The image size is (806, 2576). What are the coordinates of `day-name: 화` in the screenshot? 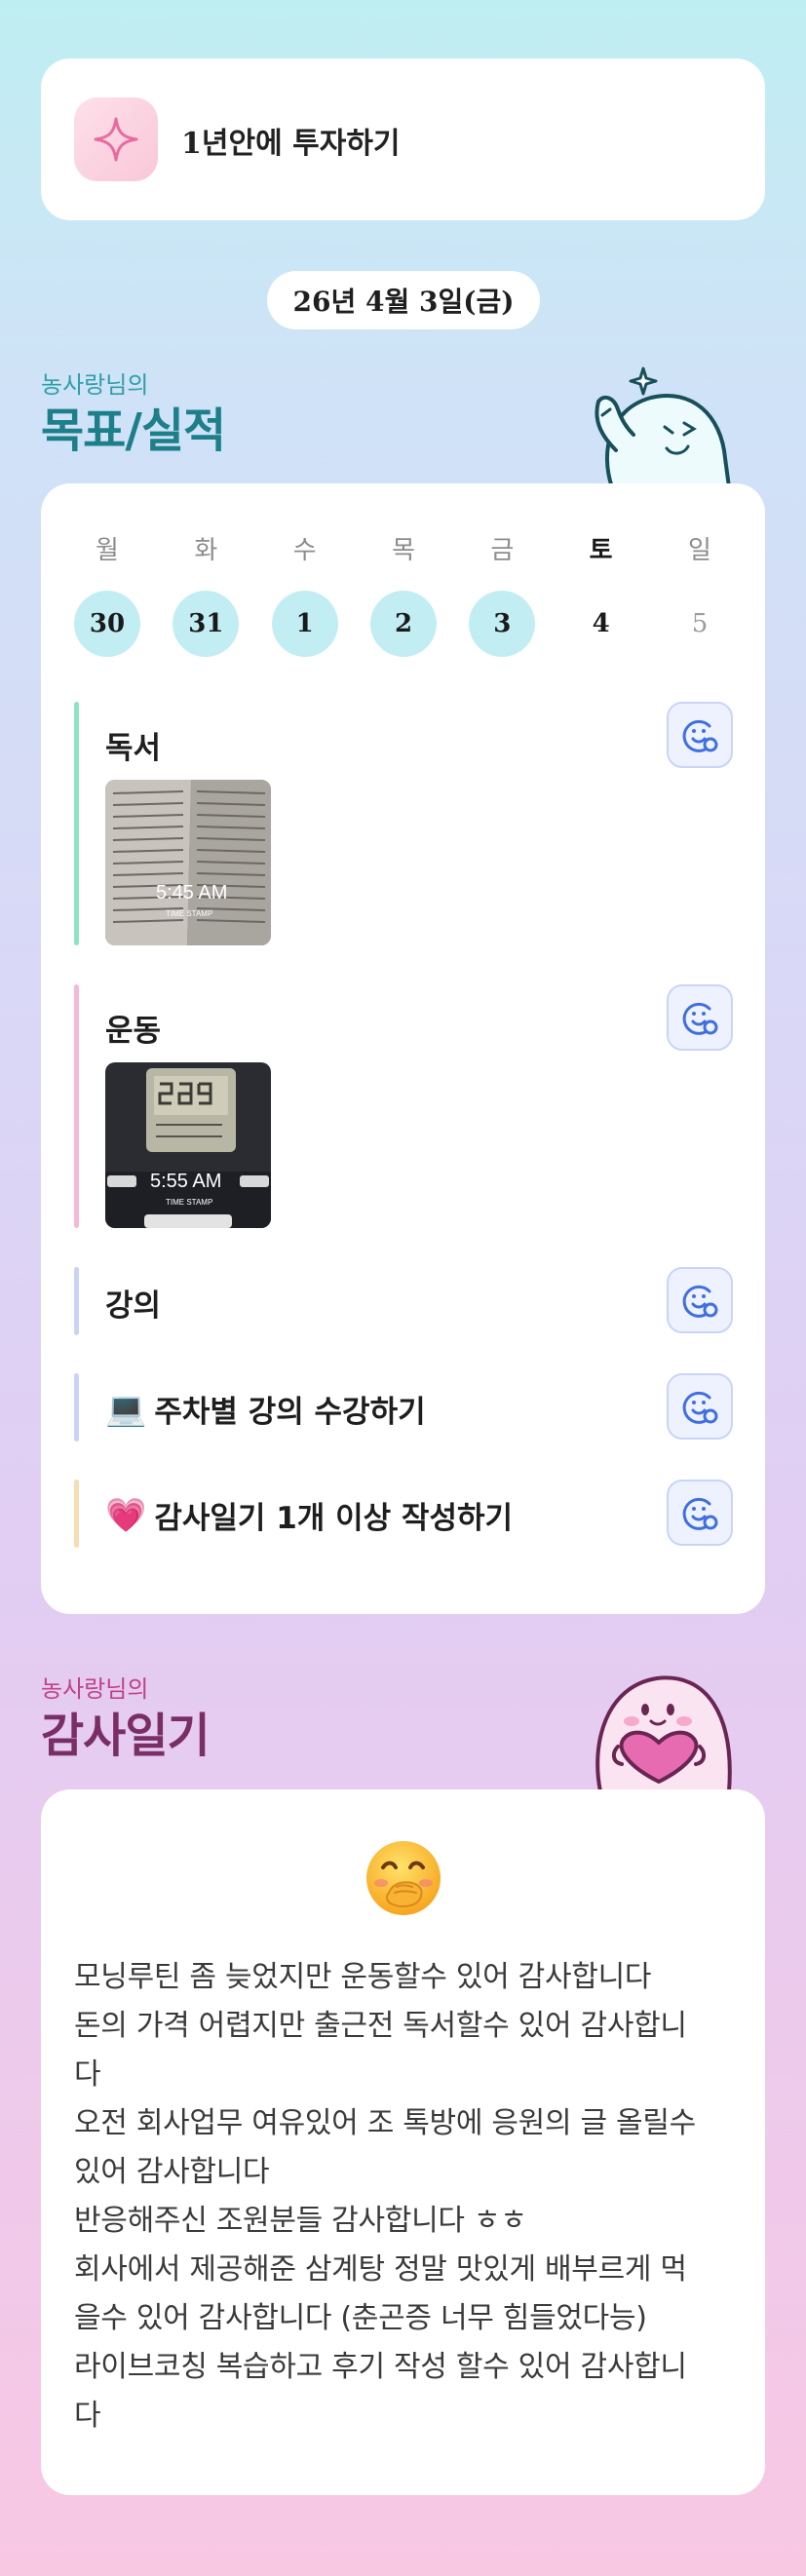 It's located at (206, 550).